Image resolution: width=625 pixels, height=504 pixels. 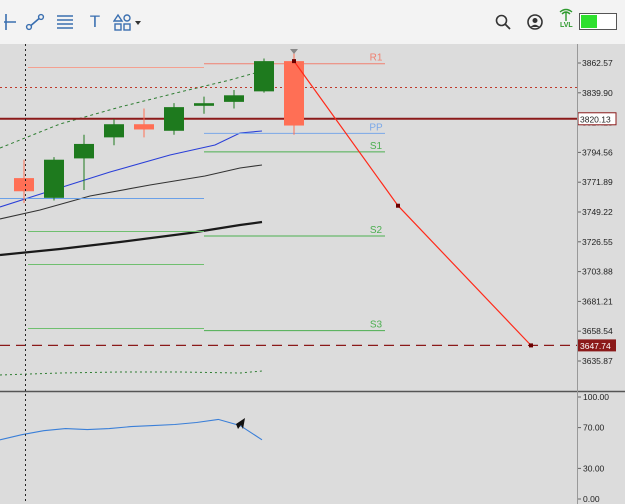 What do you see at coordinates (594, 428) in the screenshot?
I see `oscillator-tick-label: 70.00` at bounding box center [594, 428].